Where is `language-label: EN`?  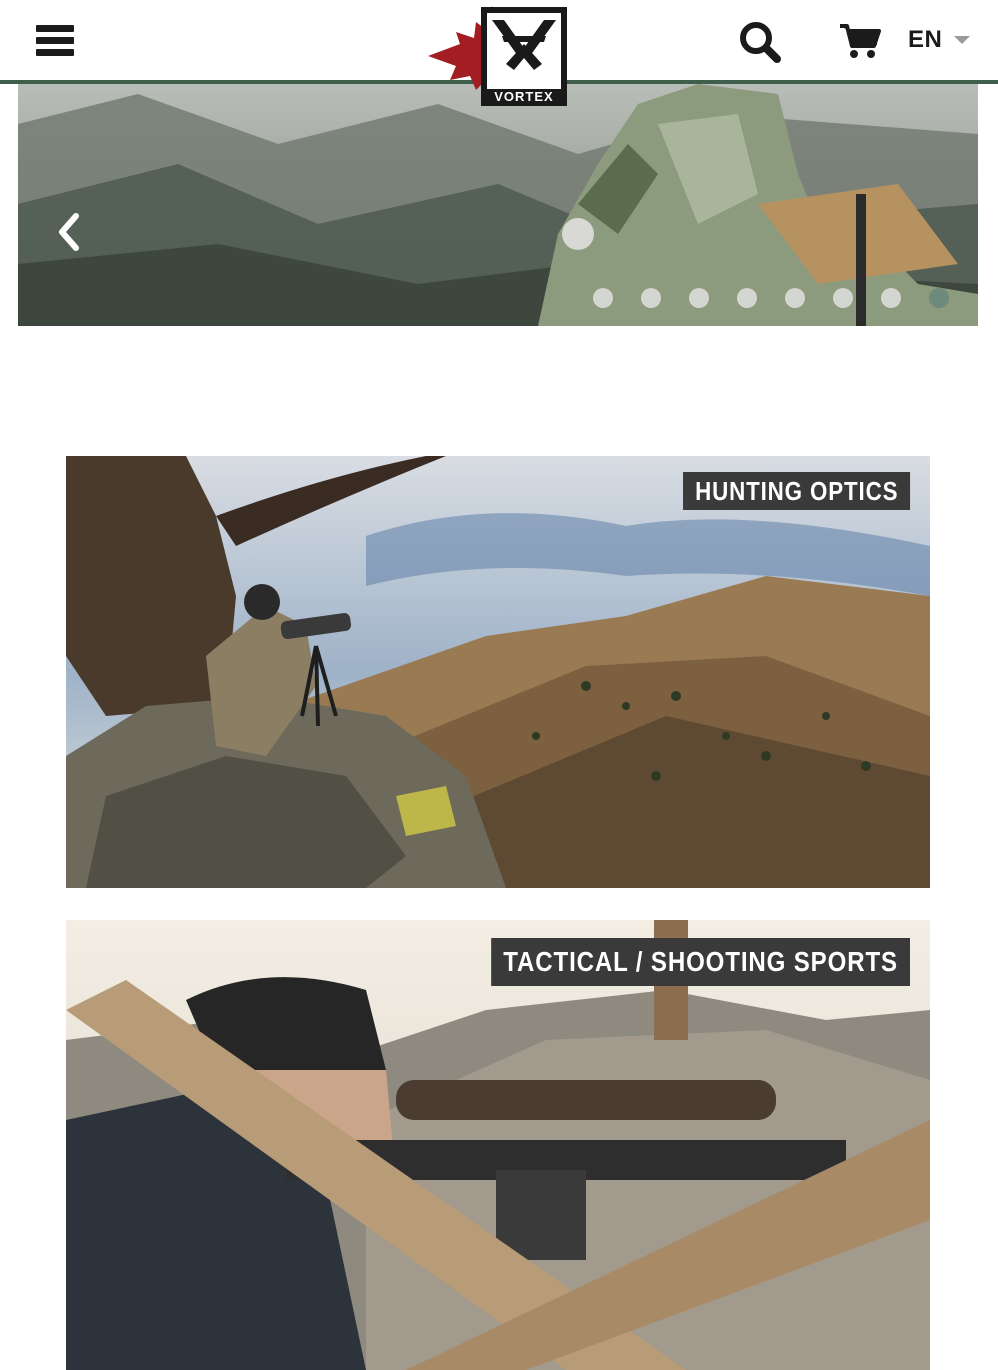
language-label: EN is located at coordinates (925, 39).